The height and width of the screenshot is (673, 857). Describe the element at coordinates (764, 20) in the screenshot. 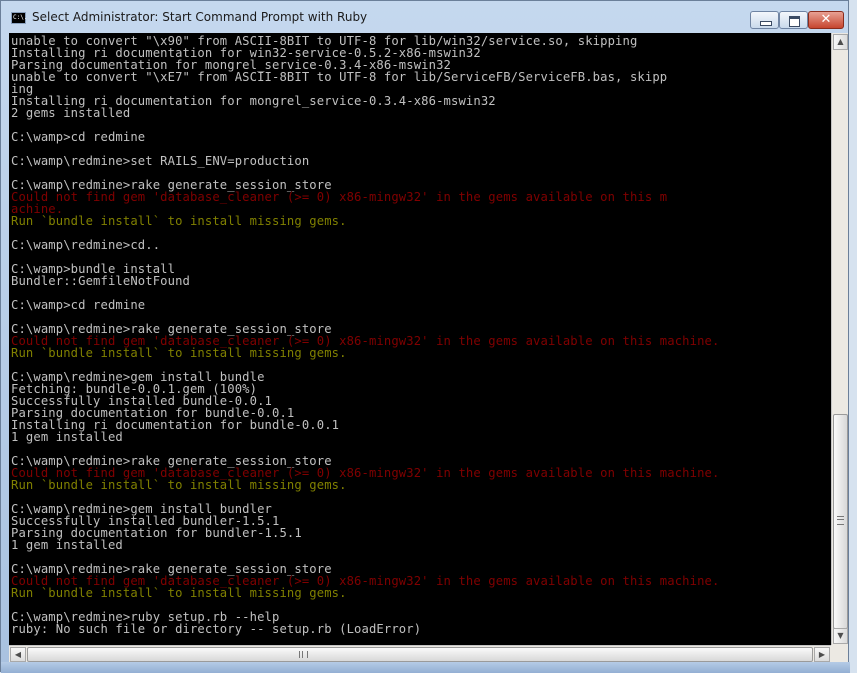

I see `minimize-button` at that location.